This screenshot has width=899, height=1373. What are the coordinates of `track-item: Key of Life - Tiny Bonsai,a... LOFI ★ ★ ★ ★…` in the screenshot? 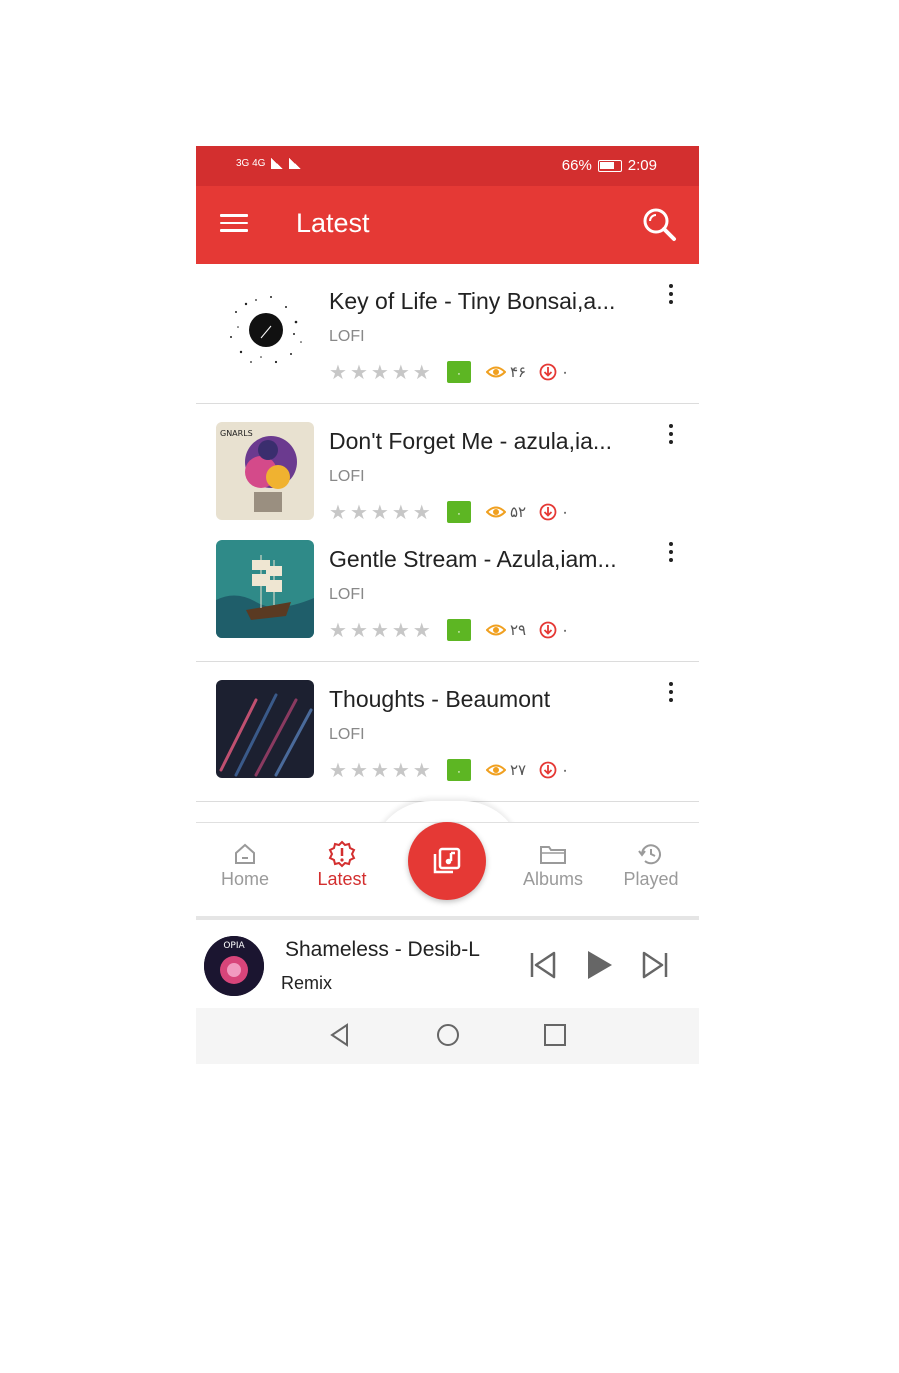 It's located at (447, 334).